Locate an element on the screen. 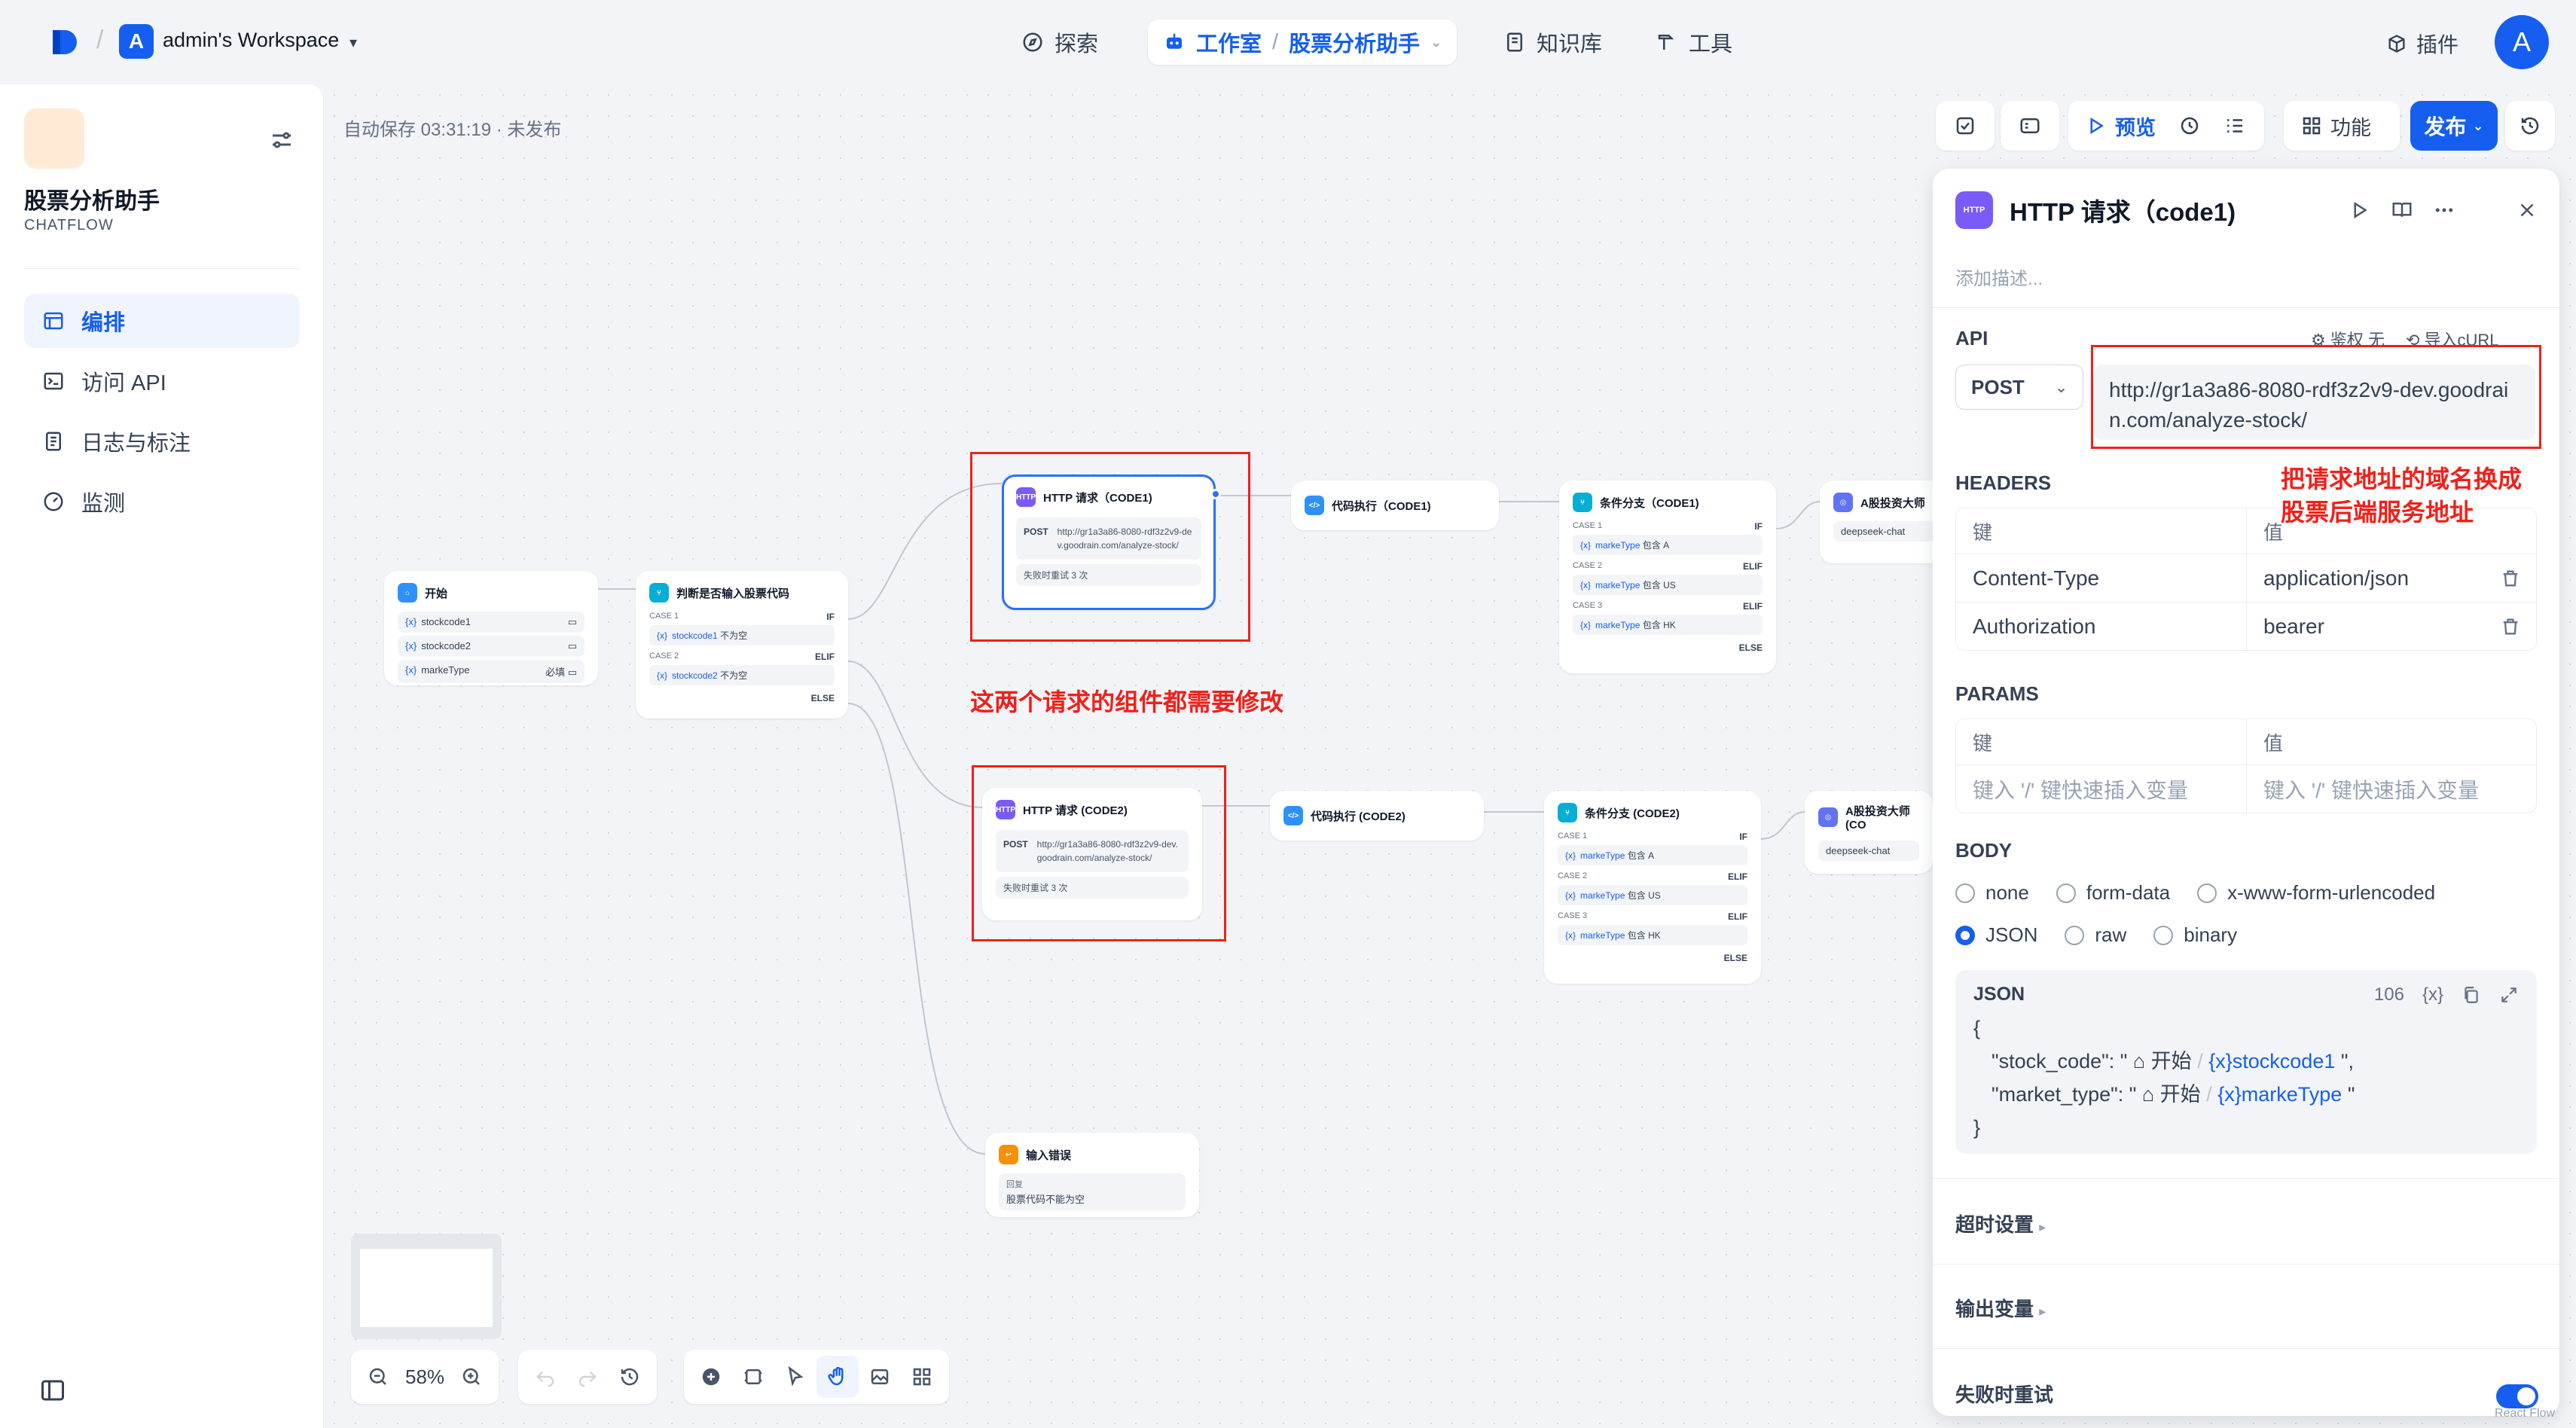  redo-button is located at coordinates (588, 1377).